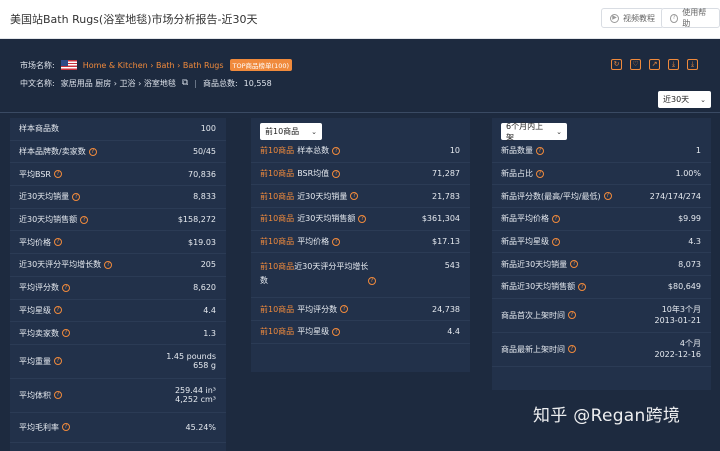 The height and width of the screenshot is (451, 720). What do you see at coordinates (684, 99) in the screenshot?
I see `time-range-select: 近30天 ⌄` at bounding box center [684, 99].